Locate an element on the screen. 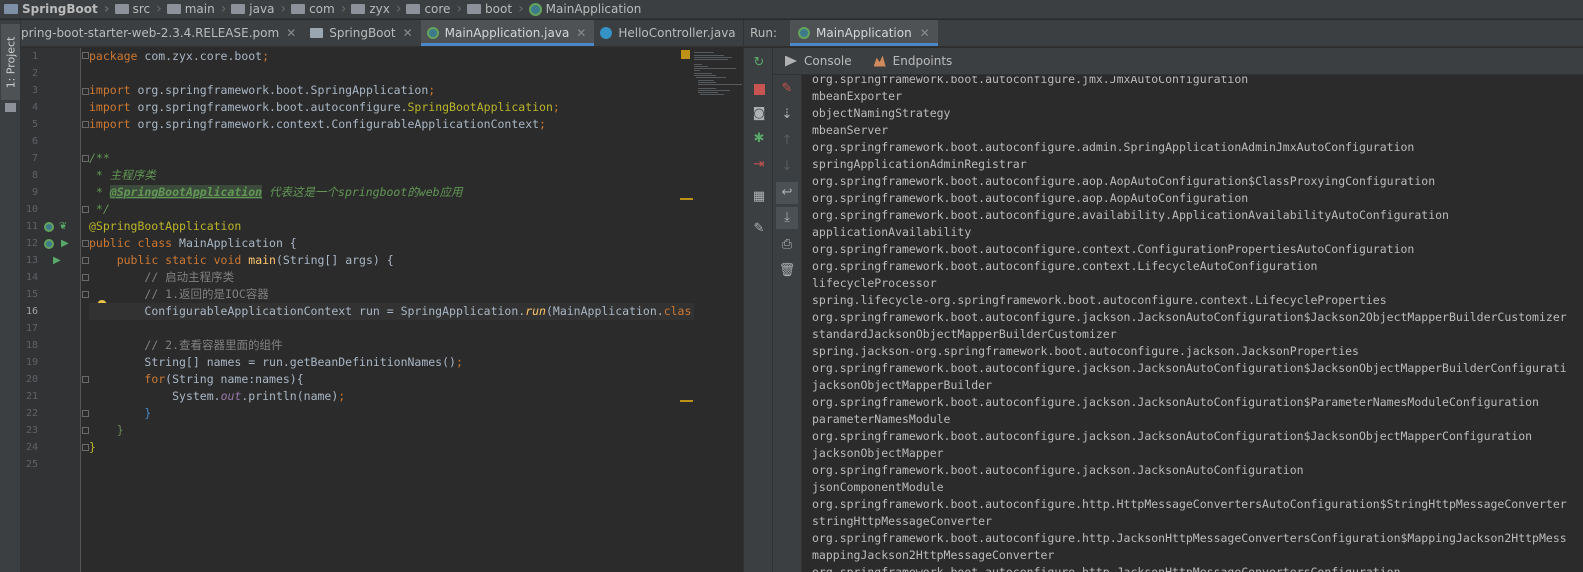  console-line: mbeanServer is located at coordinates (850, 130).